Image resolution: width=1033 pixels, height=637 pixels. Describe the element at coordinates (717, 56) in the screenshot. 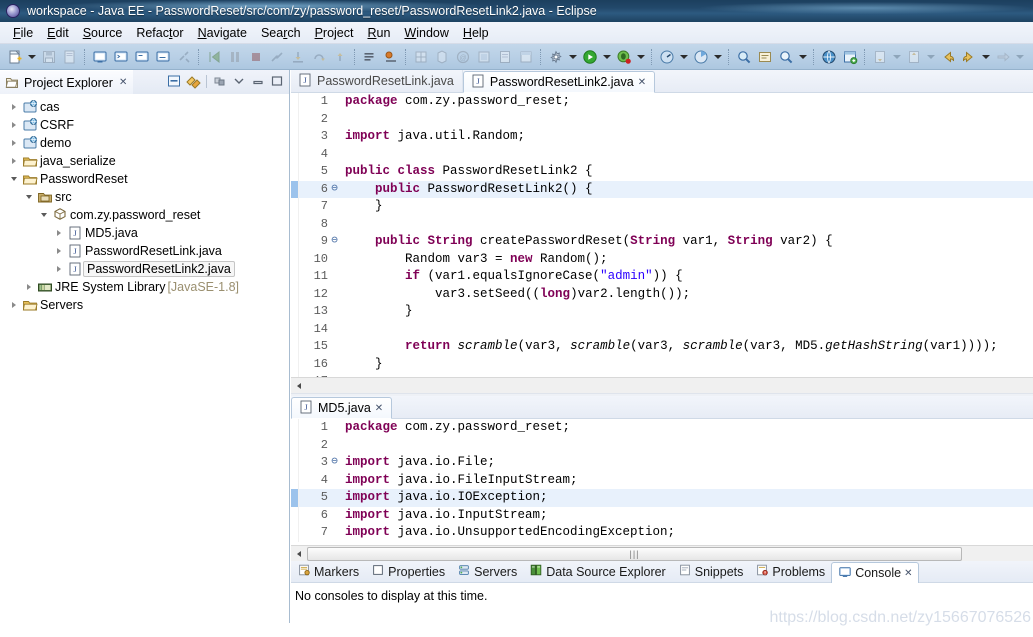

I see `coverage-dropdown` at that location.